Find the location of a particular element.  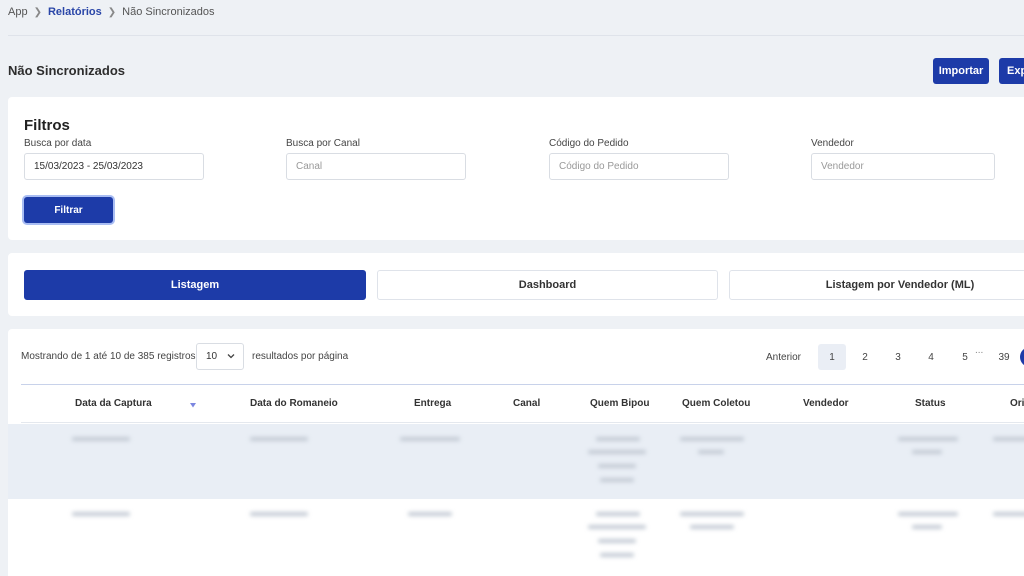

col-vendedor: Vendedor is located at coordinates (826, 403).